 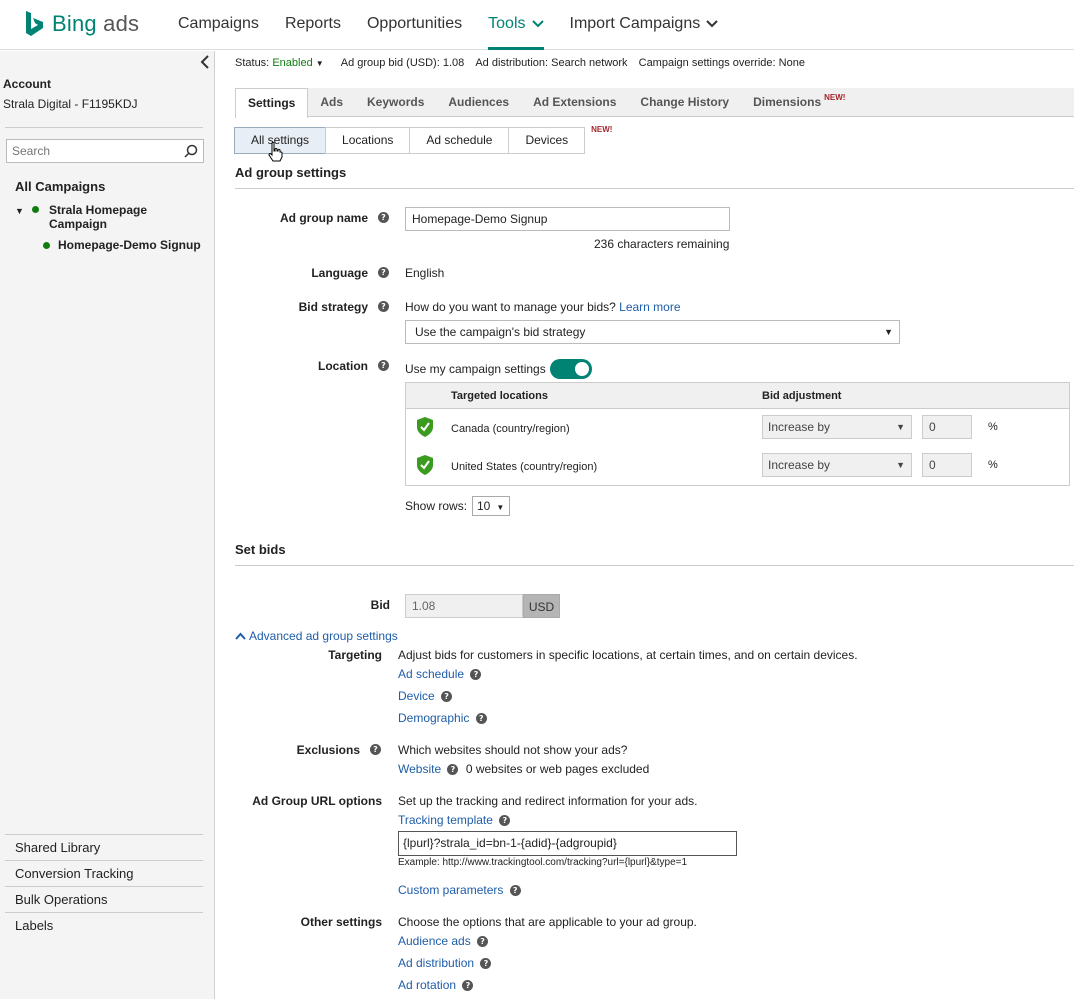 What do you see at coordinates (445, 820) in the screenshot?
I see `tracking-template-link: Tracking template` at bounding box center [445, 820].